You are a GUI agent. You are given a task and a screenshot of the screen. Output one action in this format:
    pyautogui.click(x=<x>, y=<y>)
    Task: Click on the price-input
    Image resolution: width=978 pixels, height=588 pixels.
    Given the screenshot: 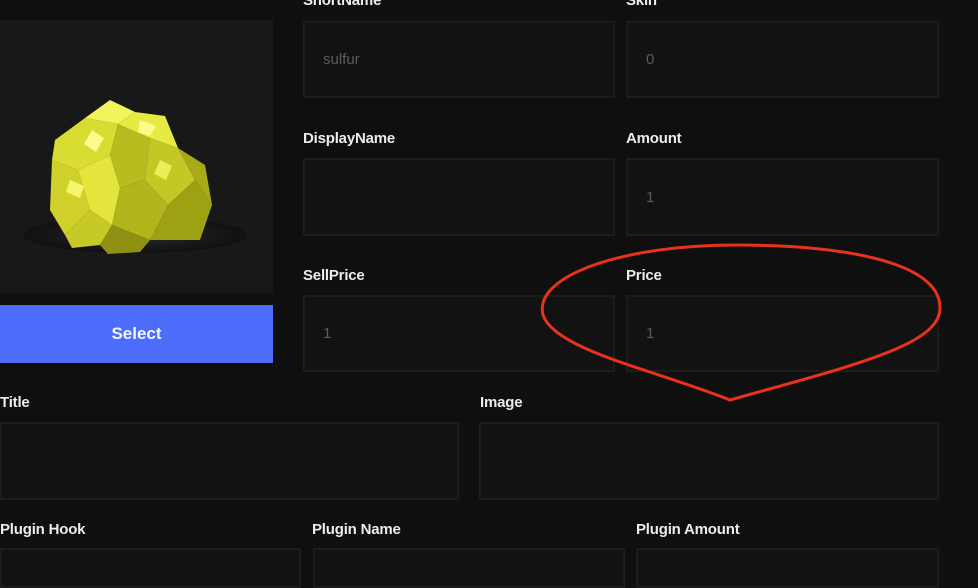 What is the action you would take?
    pyautogui.click(x=782, y=333)
    